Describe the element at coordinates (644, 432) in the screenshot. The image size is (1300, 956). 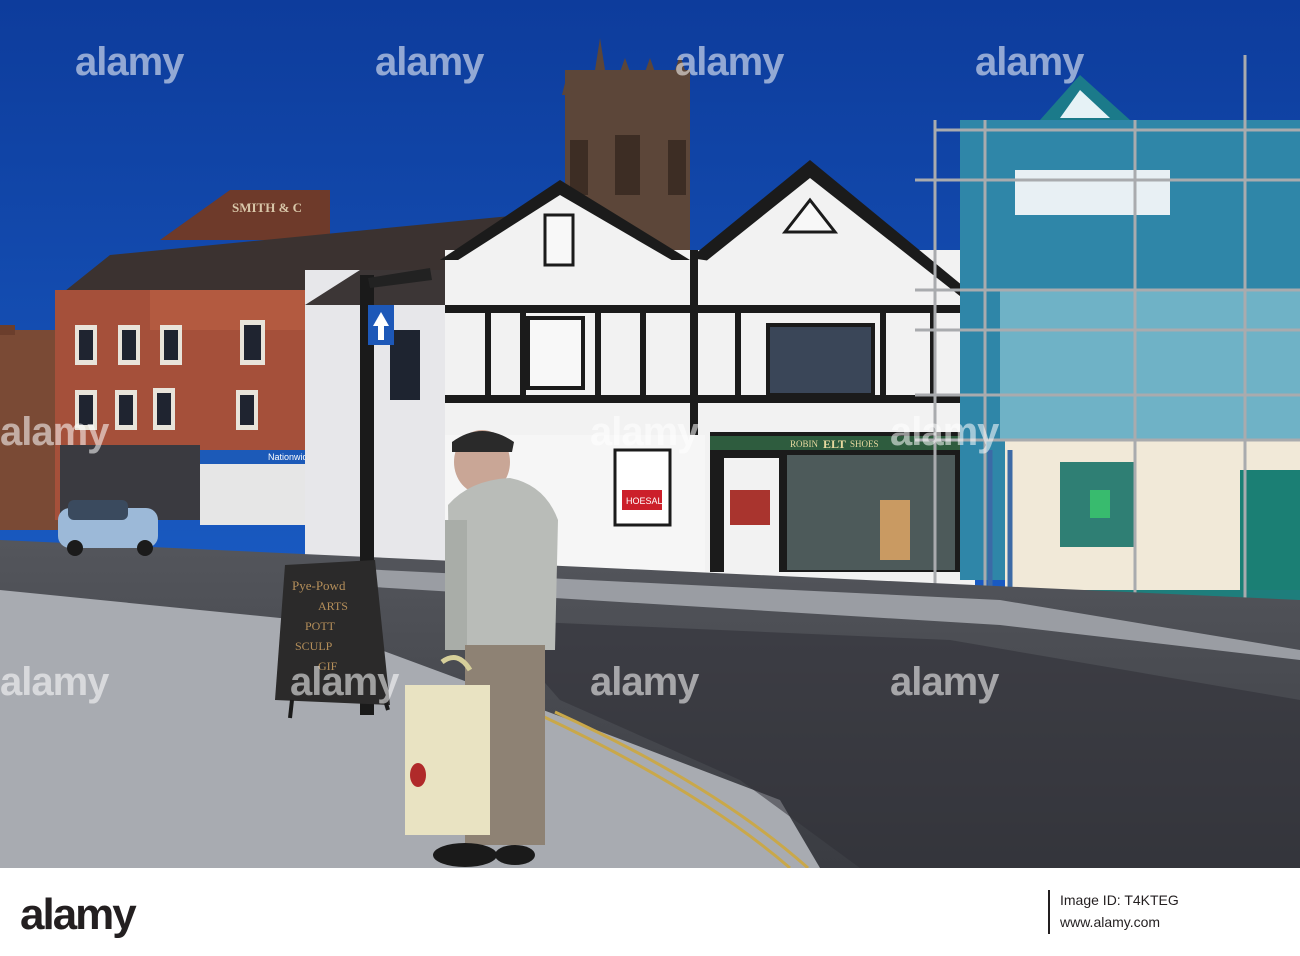
I see `watermark-6: alamy` at that location.